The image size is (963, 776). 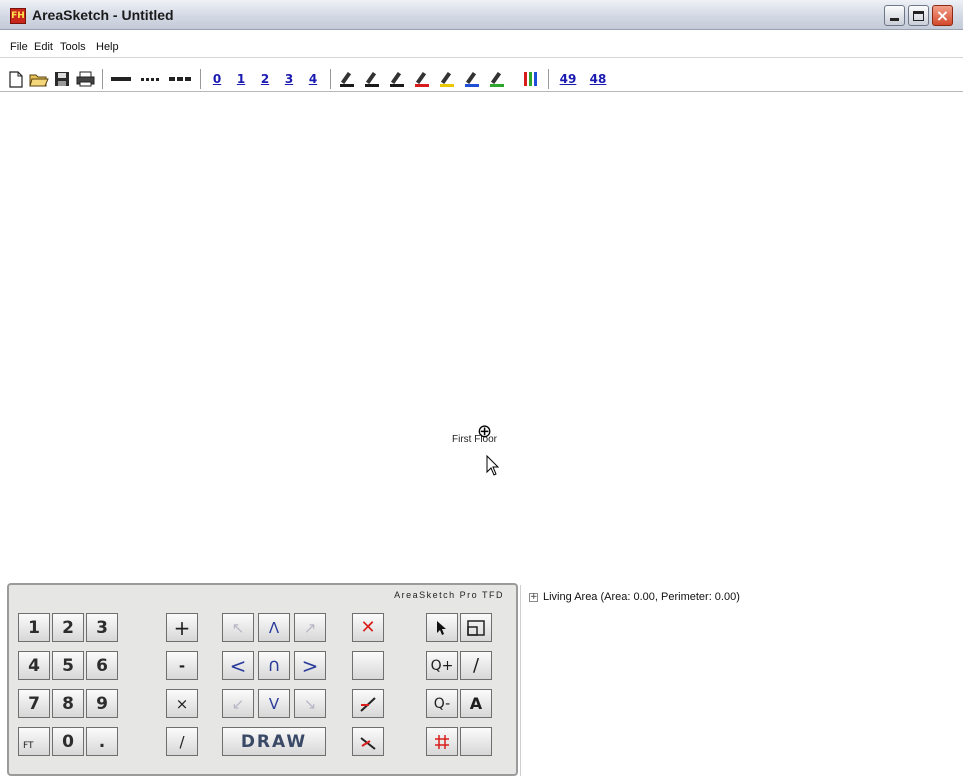 I want to click on key-2: 2, so click(x=68, y=627).